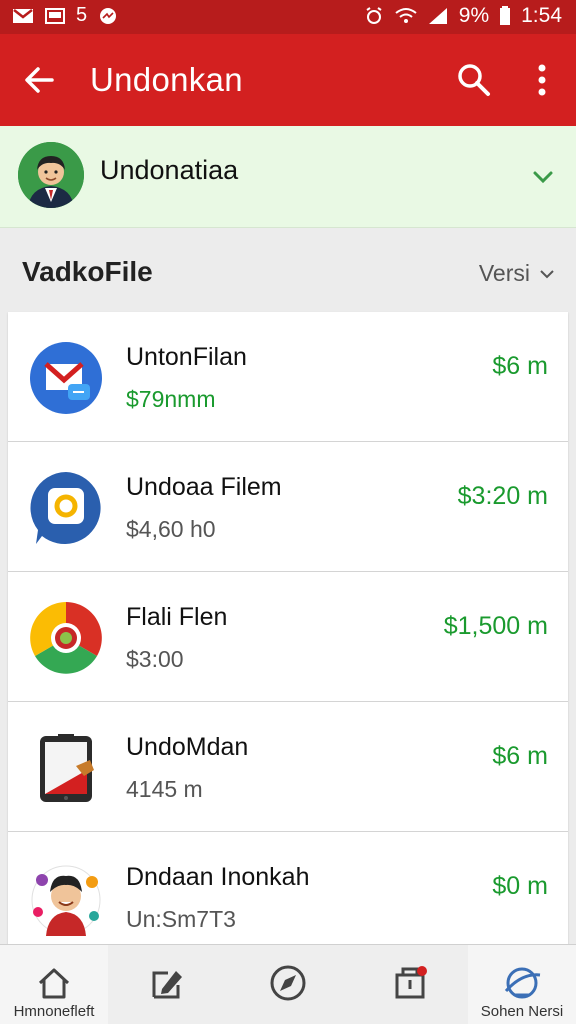  Describe the element at coordinates (218, 877) in the screenshot. I see `item-title: Dndaan Inonkah` at that location.